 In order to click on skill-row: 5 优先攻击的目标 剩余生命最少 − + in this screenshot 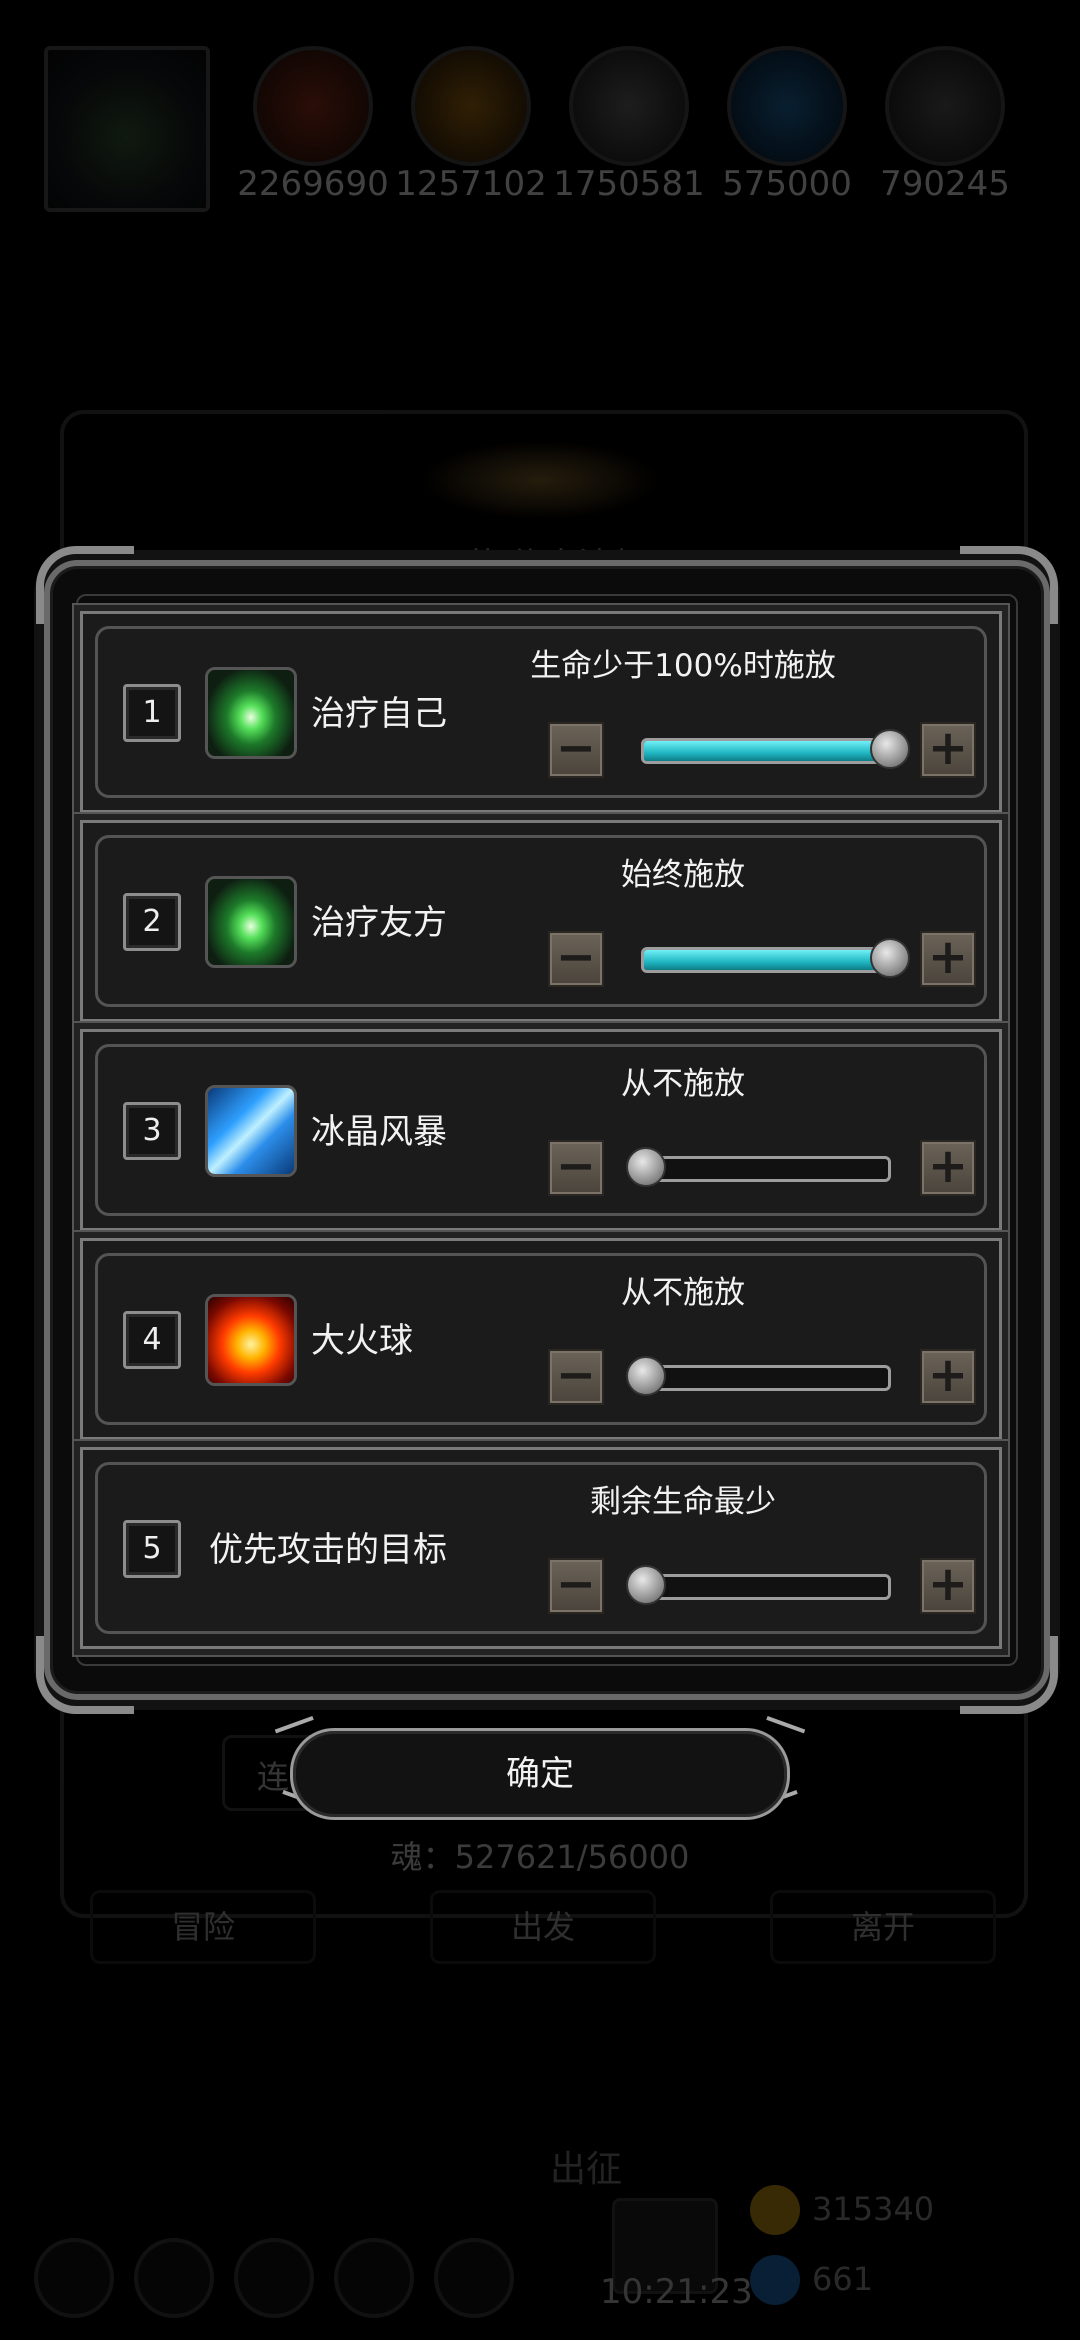, I will do `click(541, 1548)`.